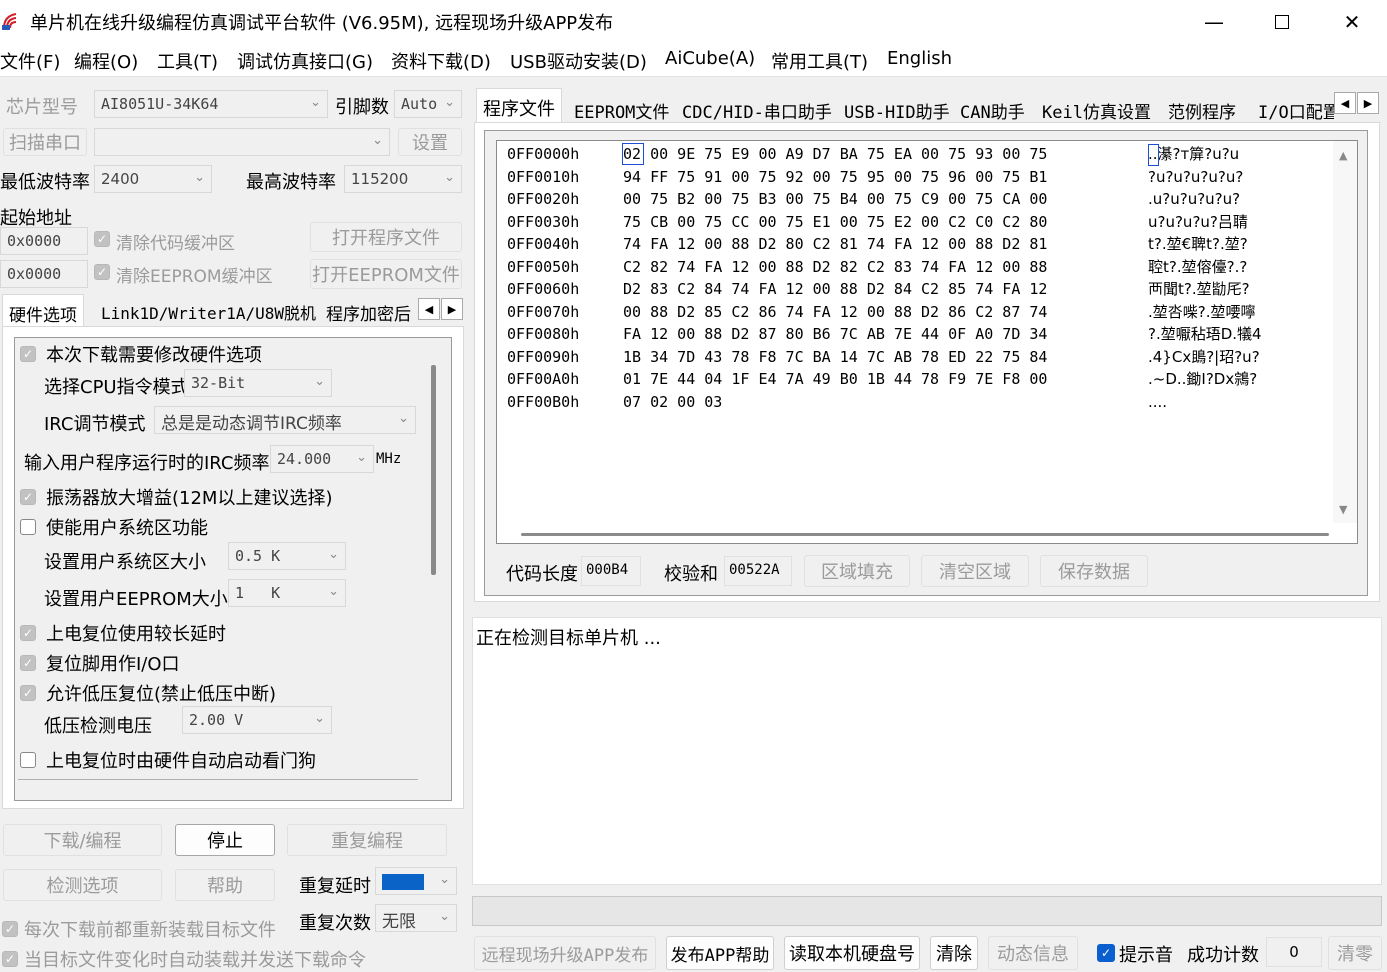 Image resolution: width=1387 pixels, height=972 pixels. Describe the element at coordinates (416, 881) in the screenshot. I see `repeat-delay-select: ⌄` at that location.